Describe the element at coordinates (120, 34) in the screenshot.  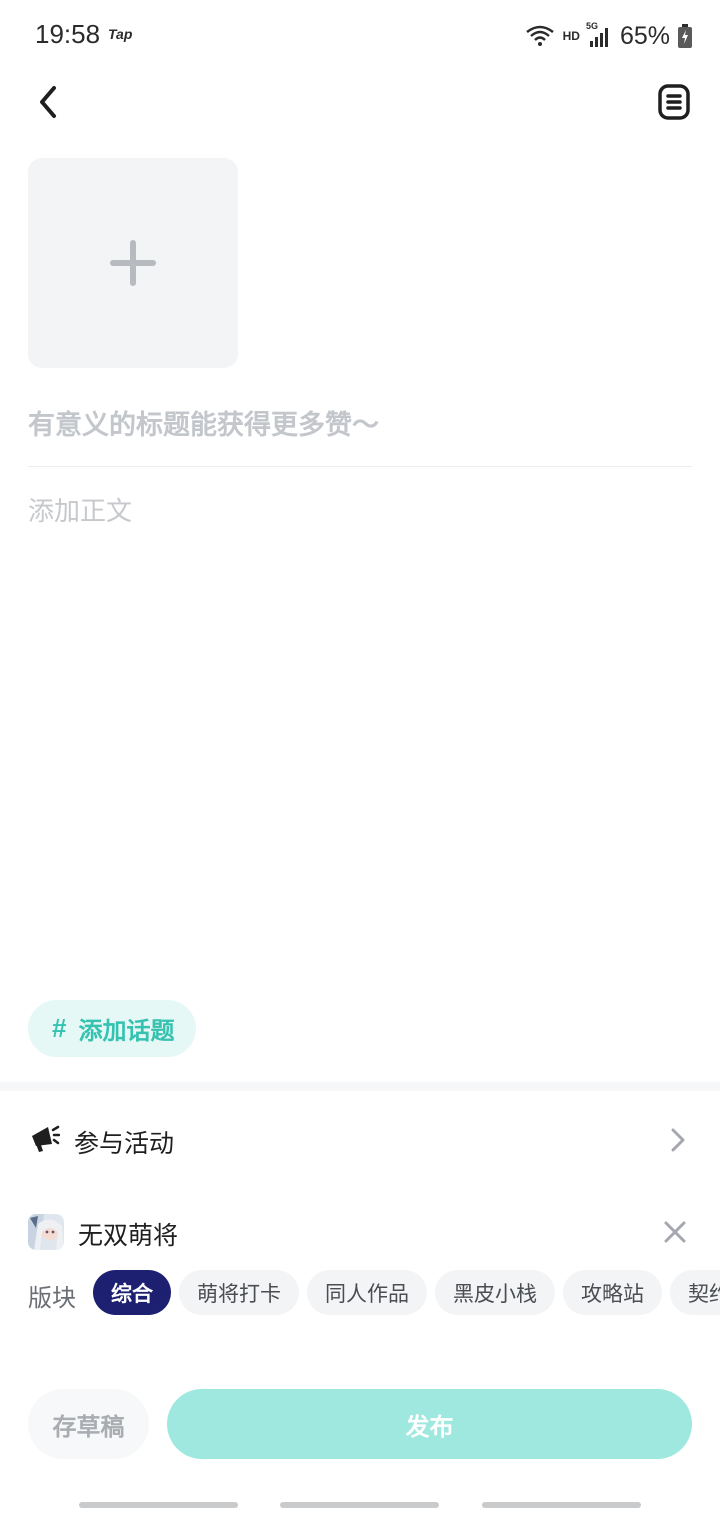
I see `status-app-badge: Tap` at that location.